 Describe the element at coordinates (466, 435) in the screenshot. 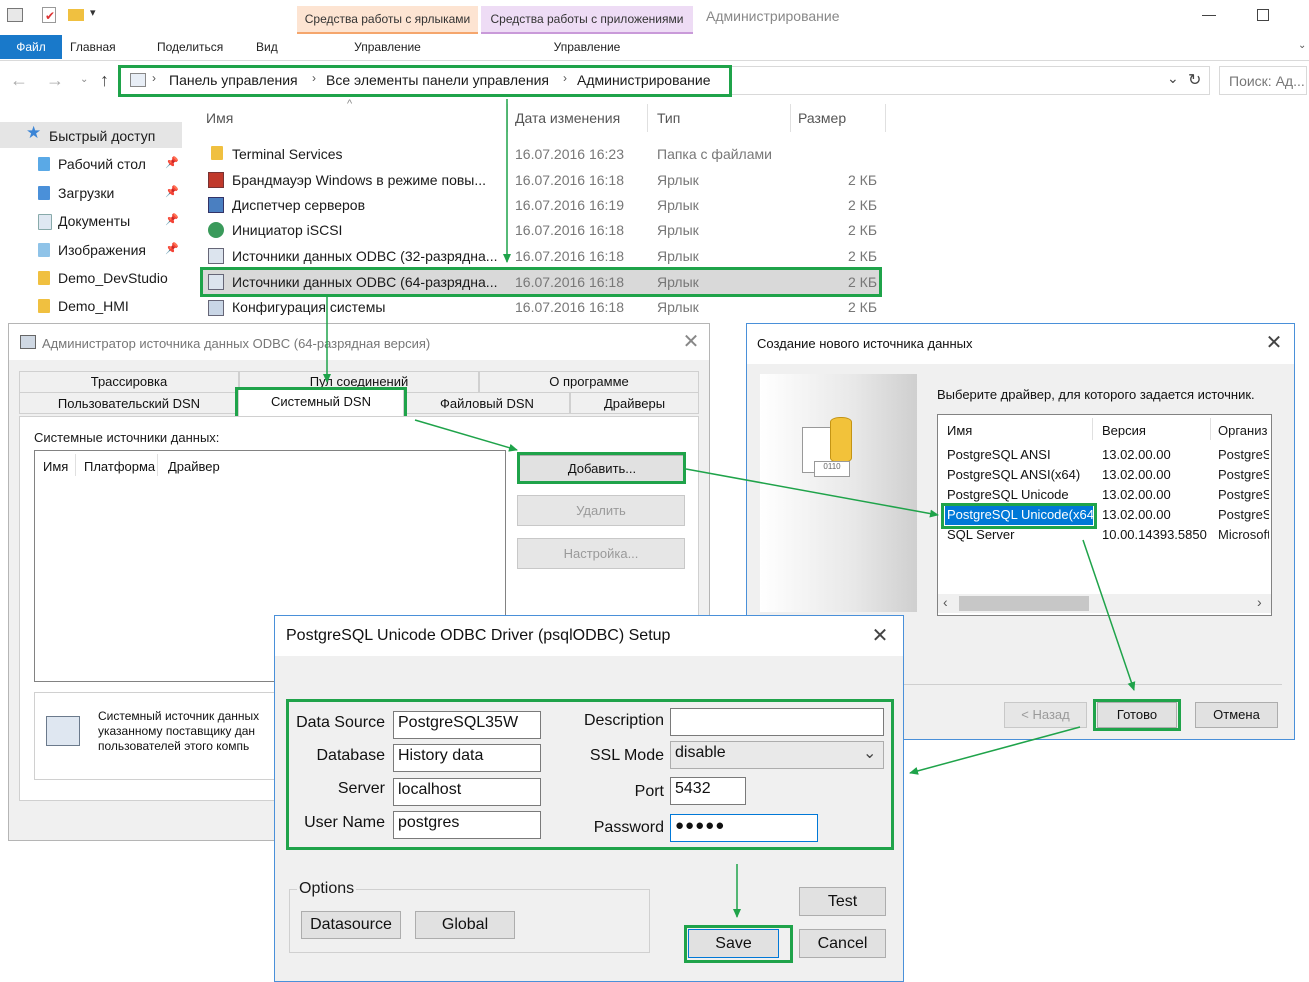

I see `arrow-tab-to-add` at that location.